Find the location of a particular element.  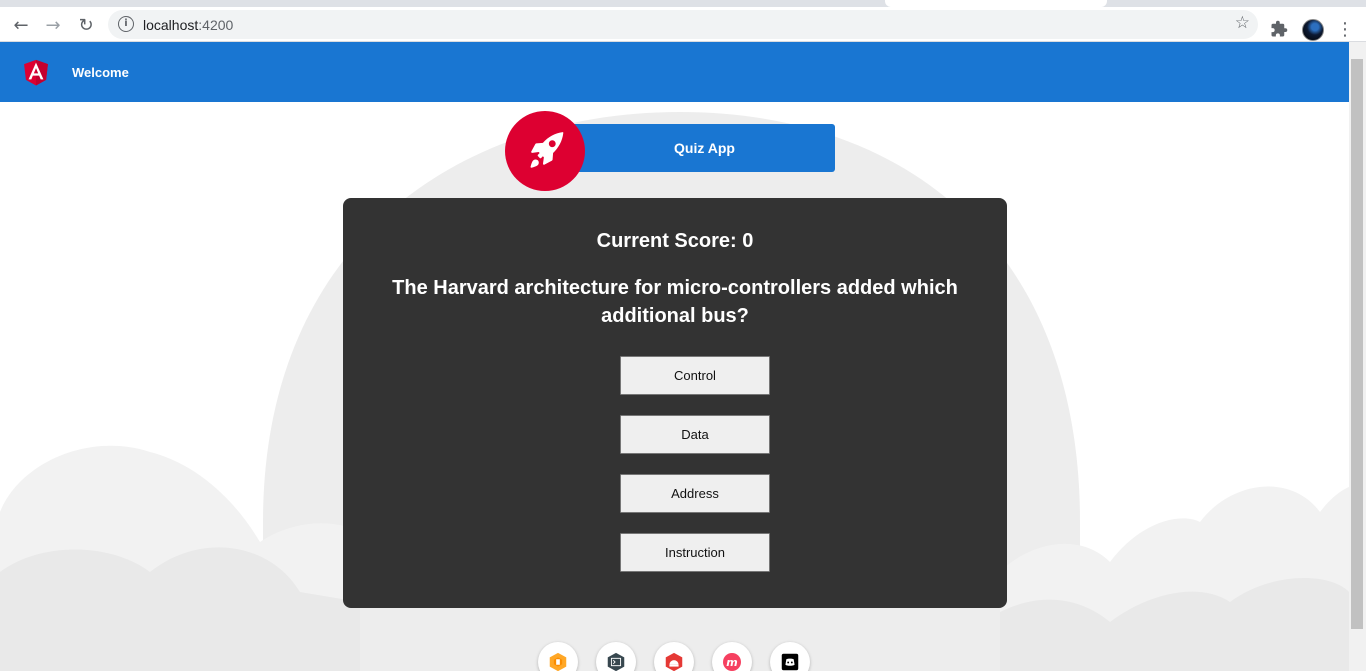

browser-toolbar: ← → ↻ i localhost:4200 ☆ ⋮ is located at coordinates (683, 24).